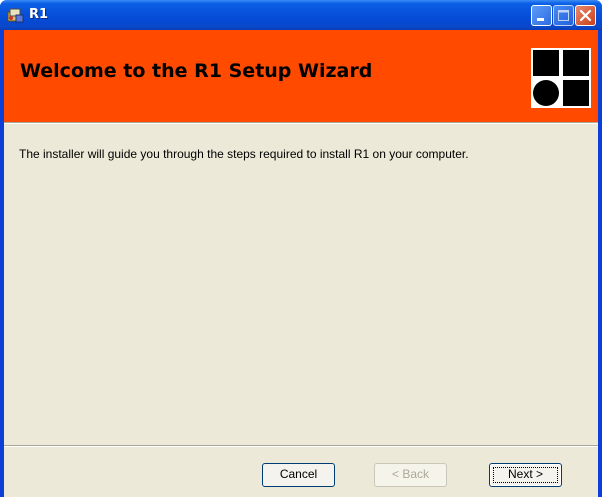  I want to click on window-border-right, so click(600, 263).